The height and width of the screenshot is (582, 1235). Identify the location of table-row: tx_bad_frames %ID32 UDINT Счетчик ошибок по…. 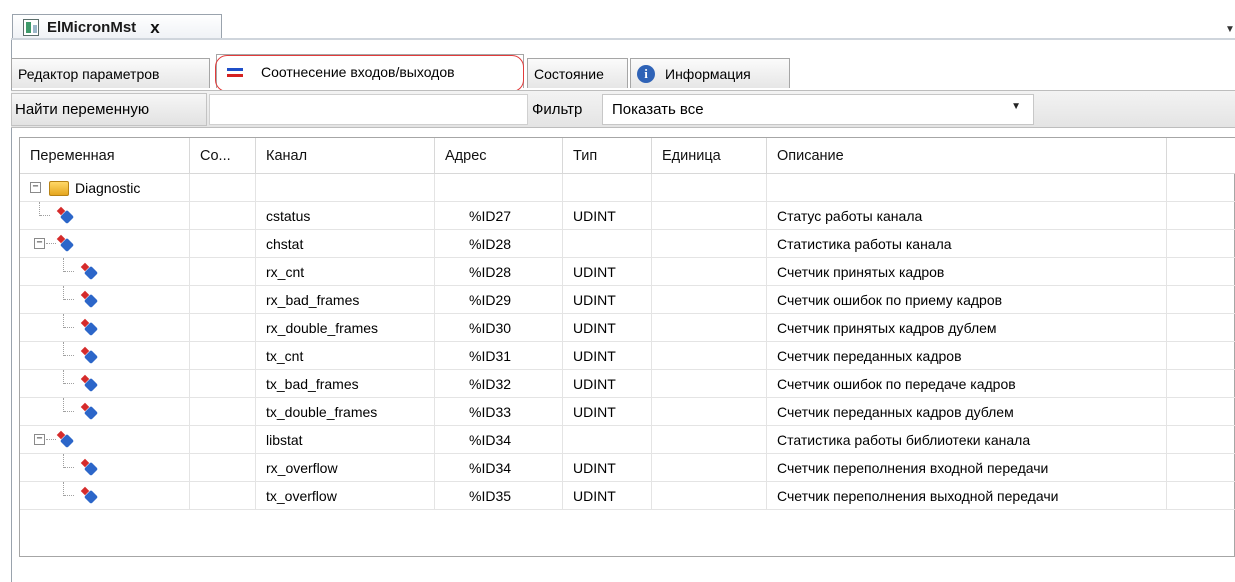
(627, 384).